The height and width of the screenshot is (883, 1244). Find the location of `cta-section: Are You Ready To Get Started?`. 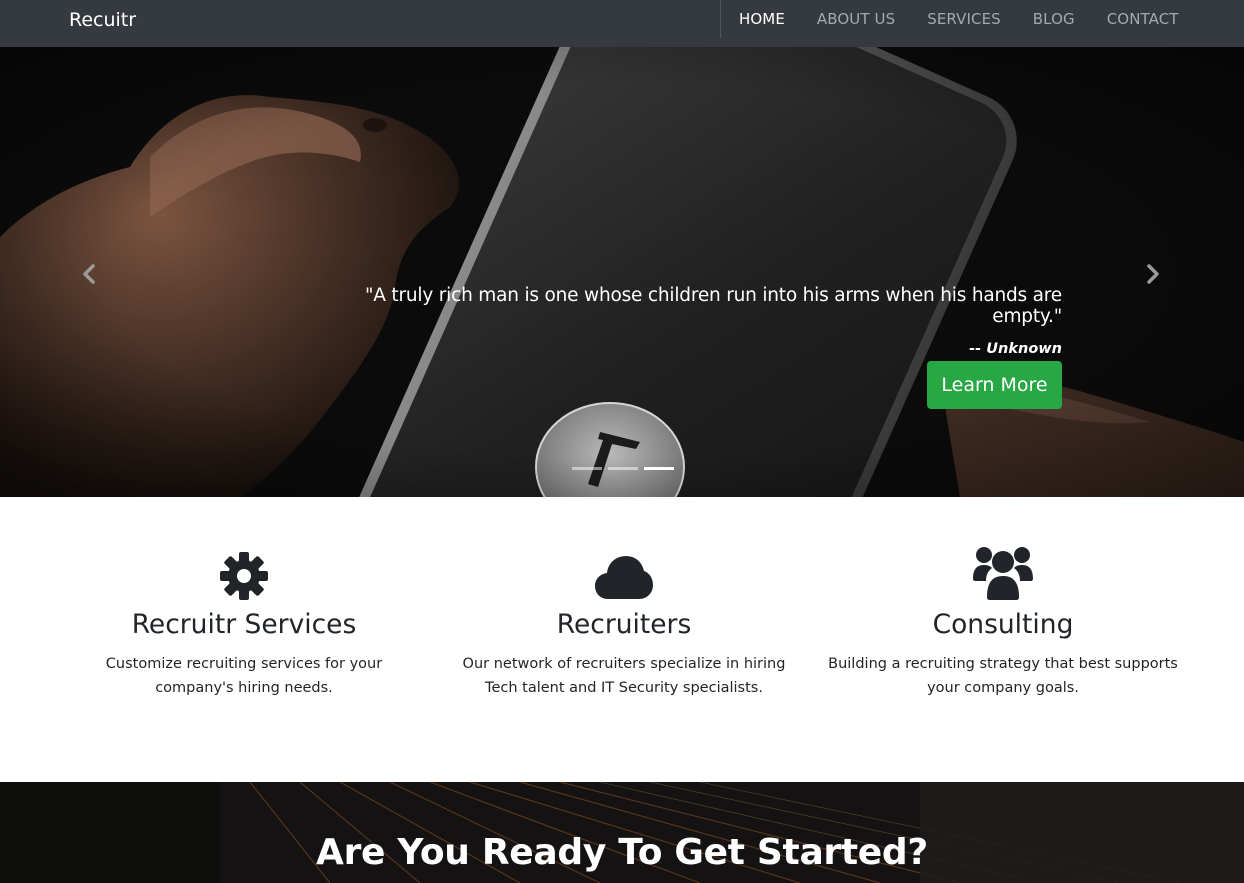

cta-section: Are You Ready To Get Started? is located at coordinates (622, 832).